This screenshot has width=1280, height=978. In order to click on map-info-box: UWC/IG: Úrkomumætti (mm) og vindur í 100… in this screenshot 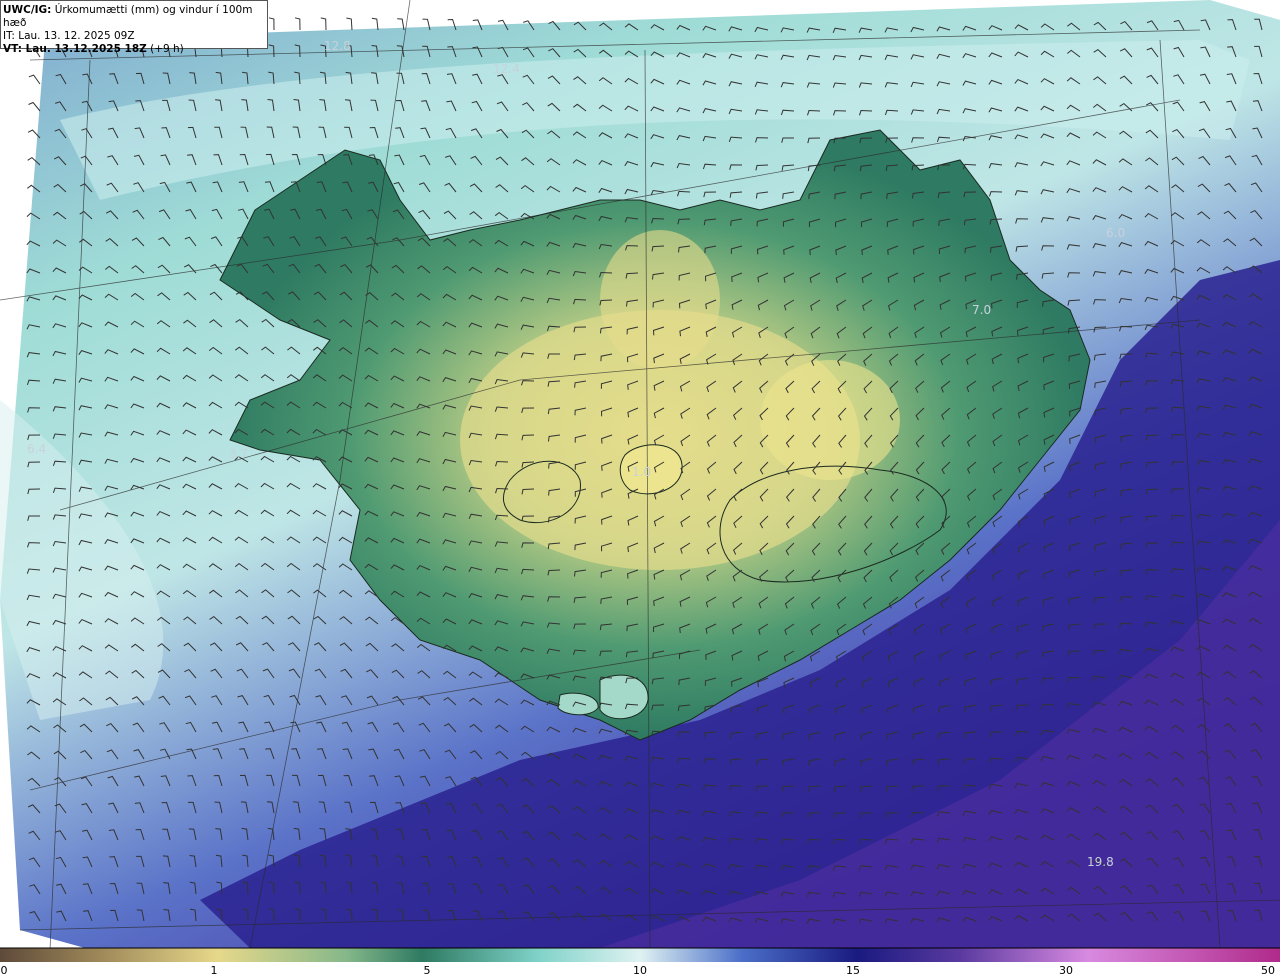, I will do `click(134, 27)`.